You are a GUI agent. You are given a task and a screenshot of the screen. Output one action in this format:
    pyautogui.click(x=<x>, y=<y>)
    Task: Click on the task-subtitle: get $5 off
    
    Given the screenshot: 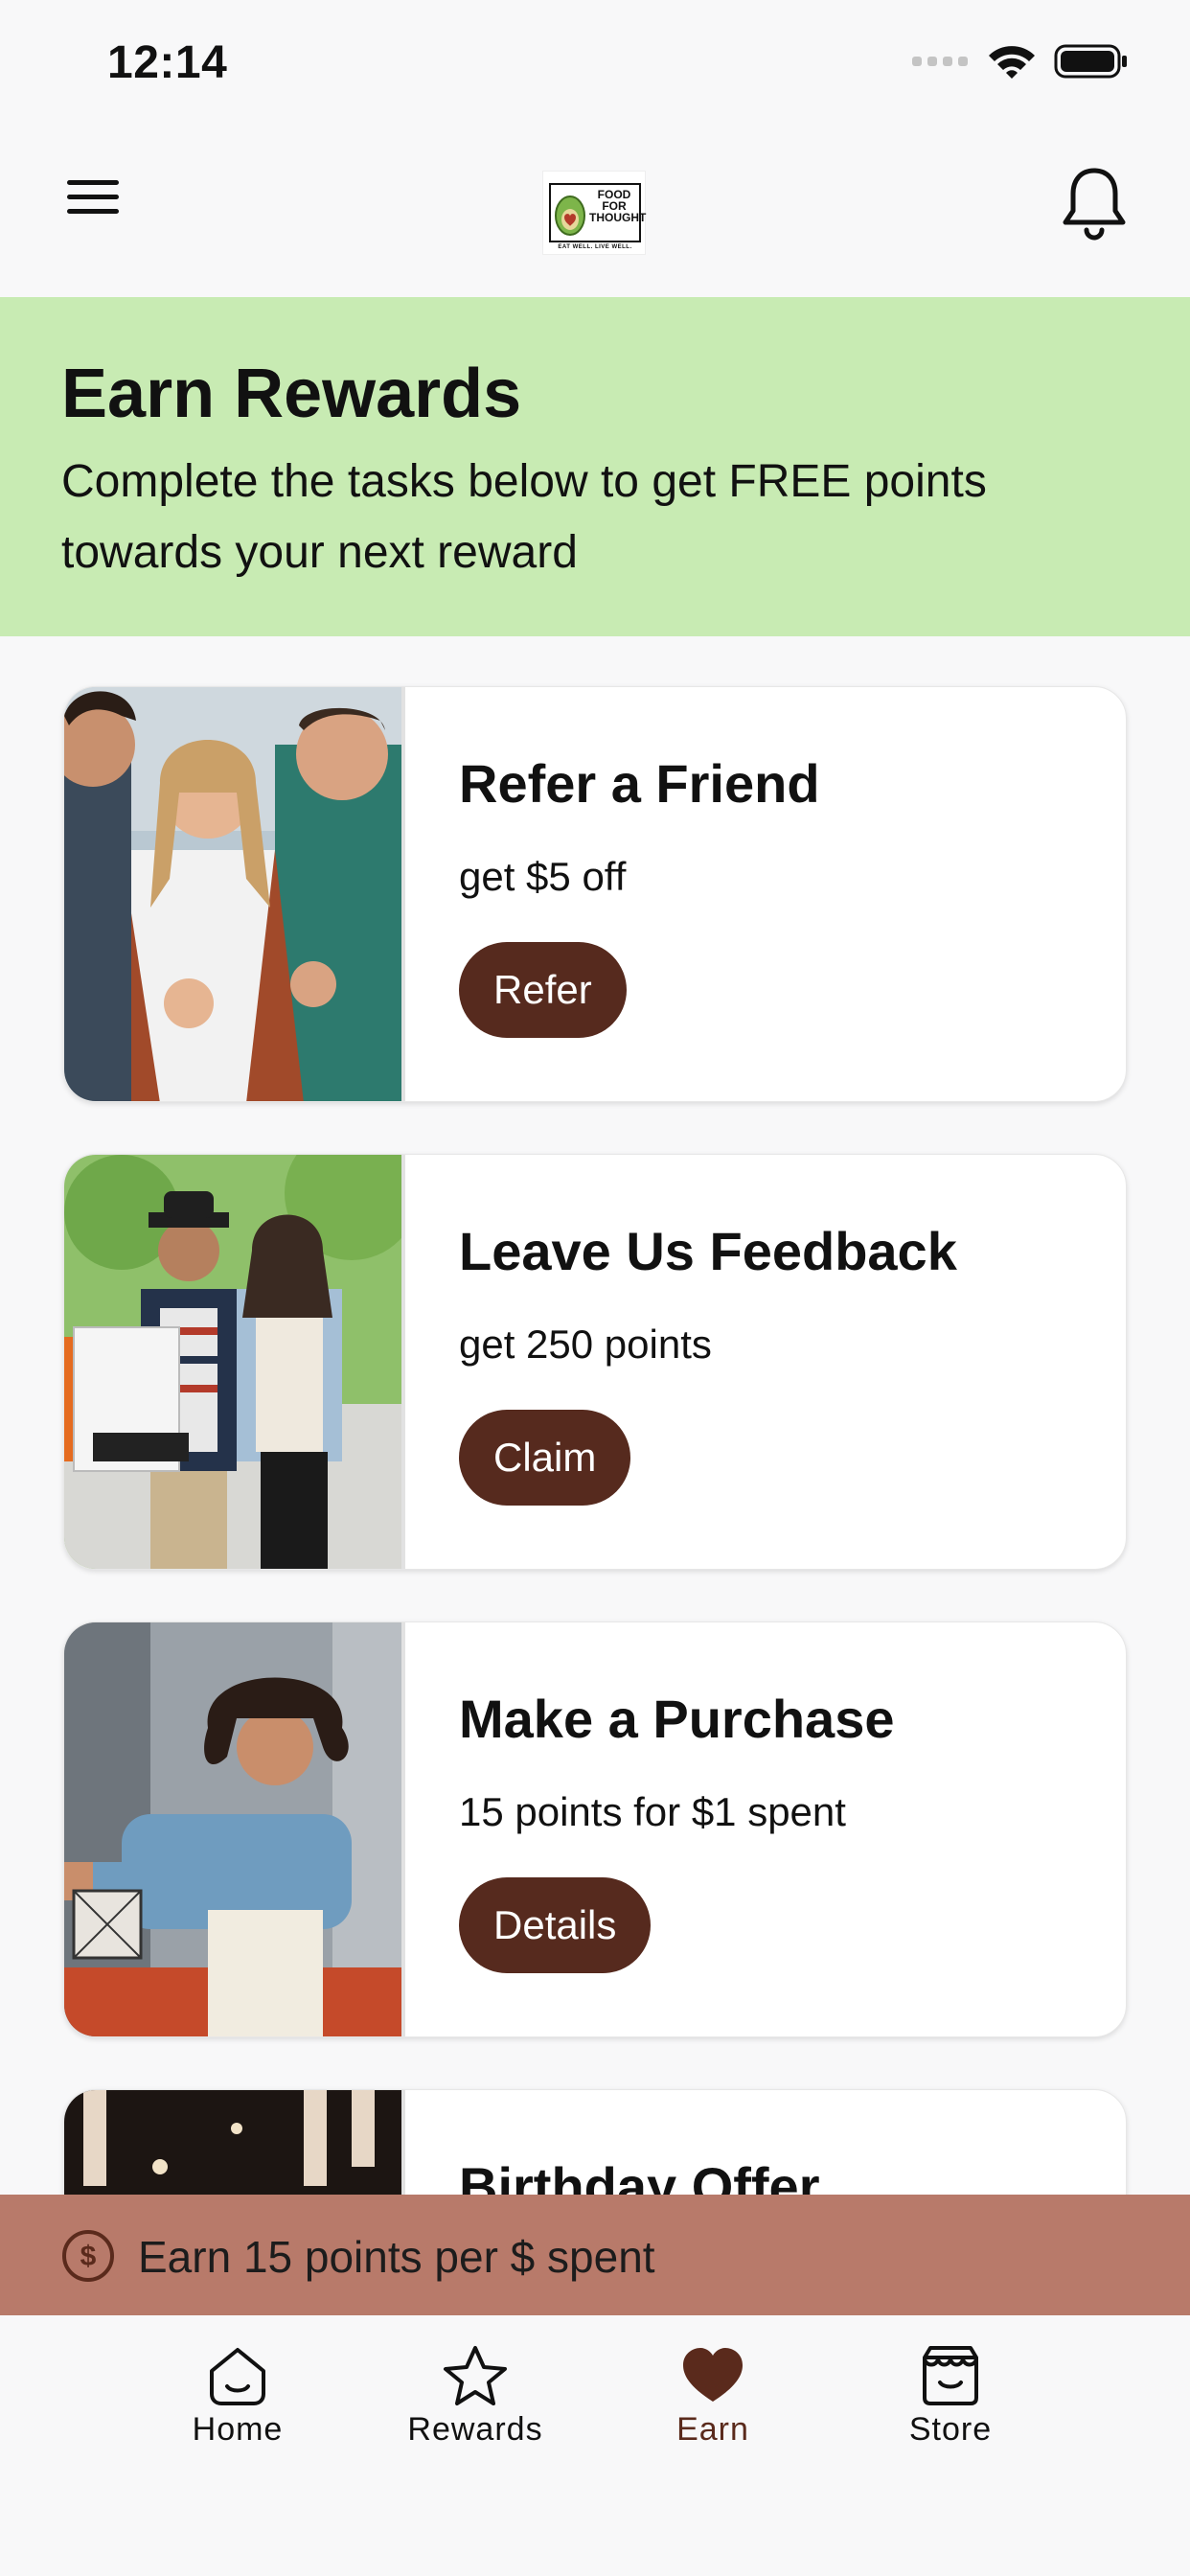 What is the action you would take?
    pyautogui.click(x=543, y=876)
    